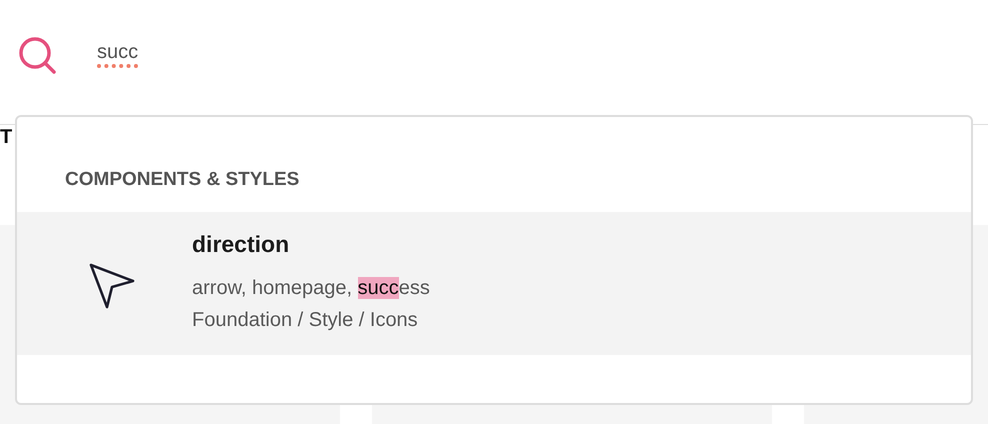 The height and width of the screenshot is (424, 988). What do you see at coordinates (112, 285) in the screenshot?
I see `cursor-arrow-icon` at bounding box center [112, 285].